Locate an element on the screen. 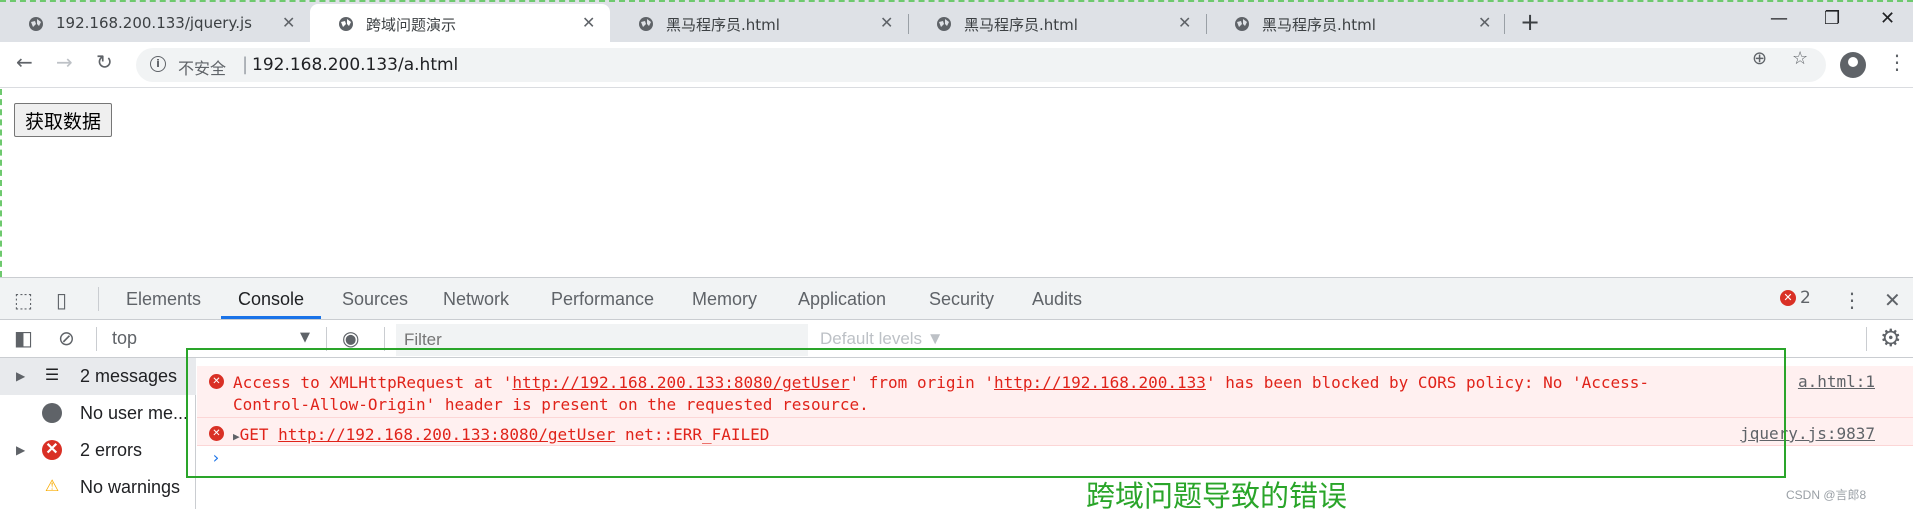 The width and height of the screenshot is (1913, 509). sidebar-toggle-icon: ◧ is located at coordinates (23, 338).